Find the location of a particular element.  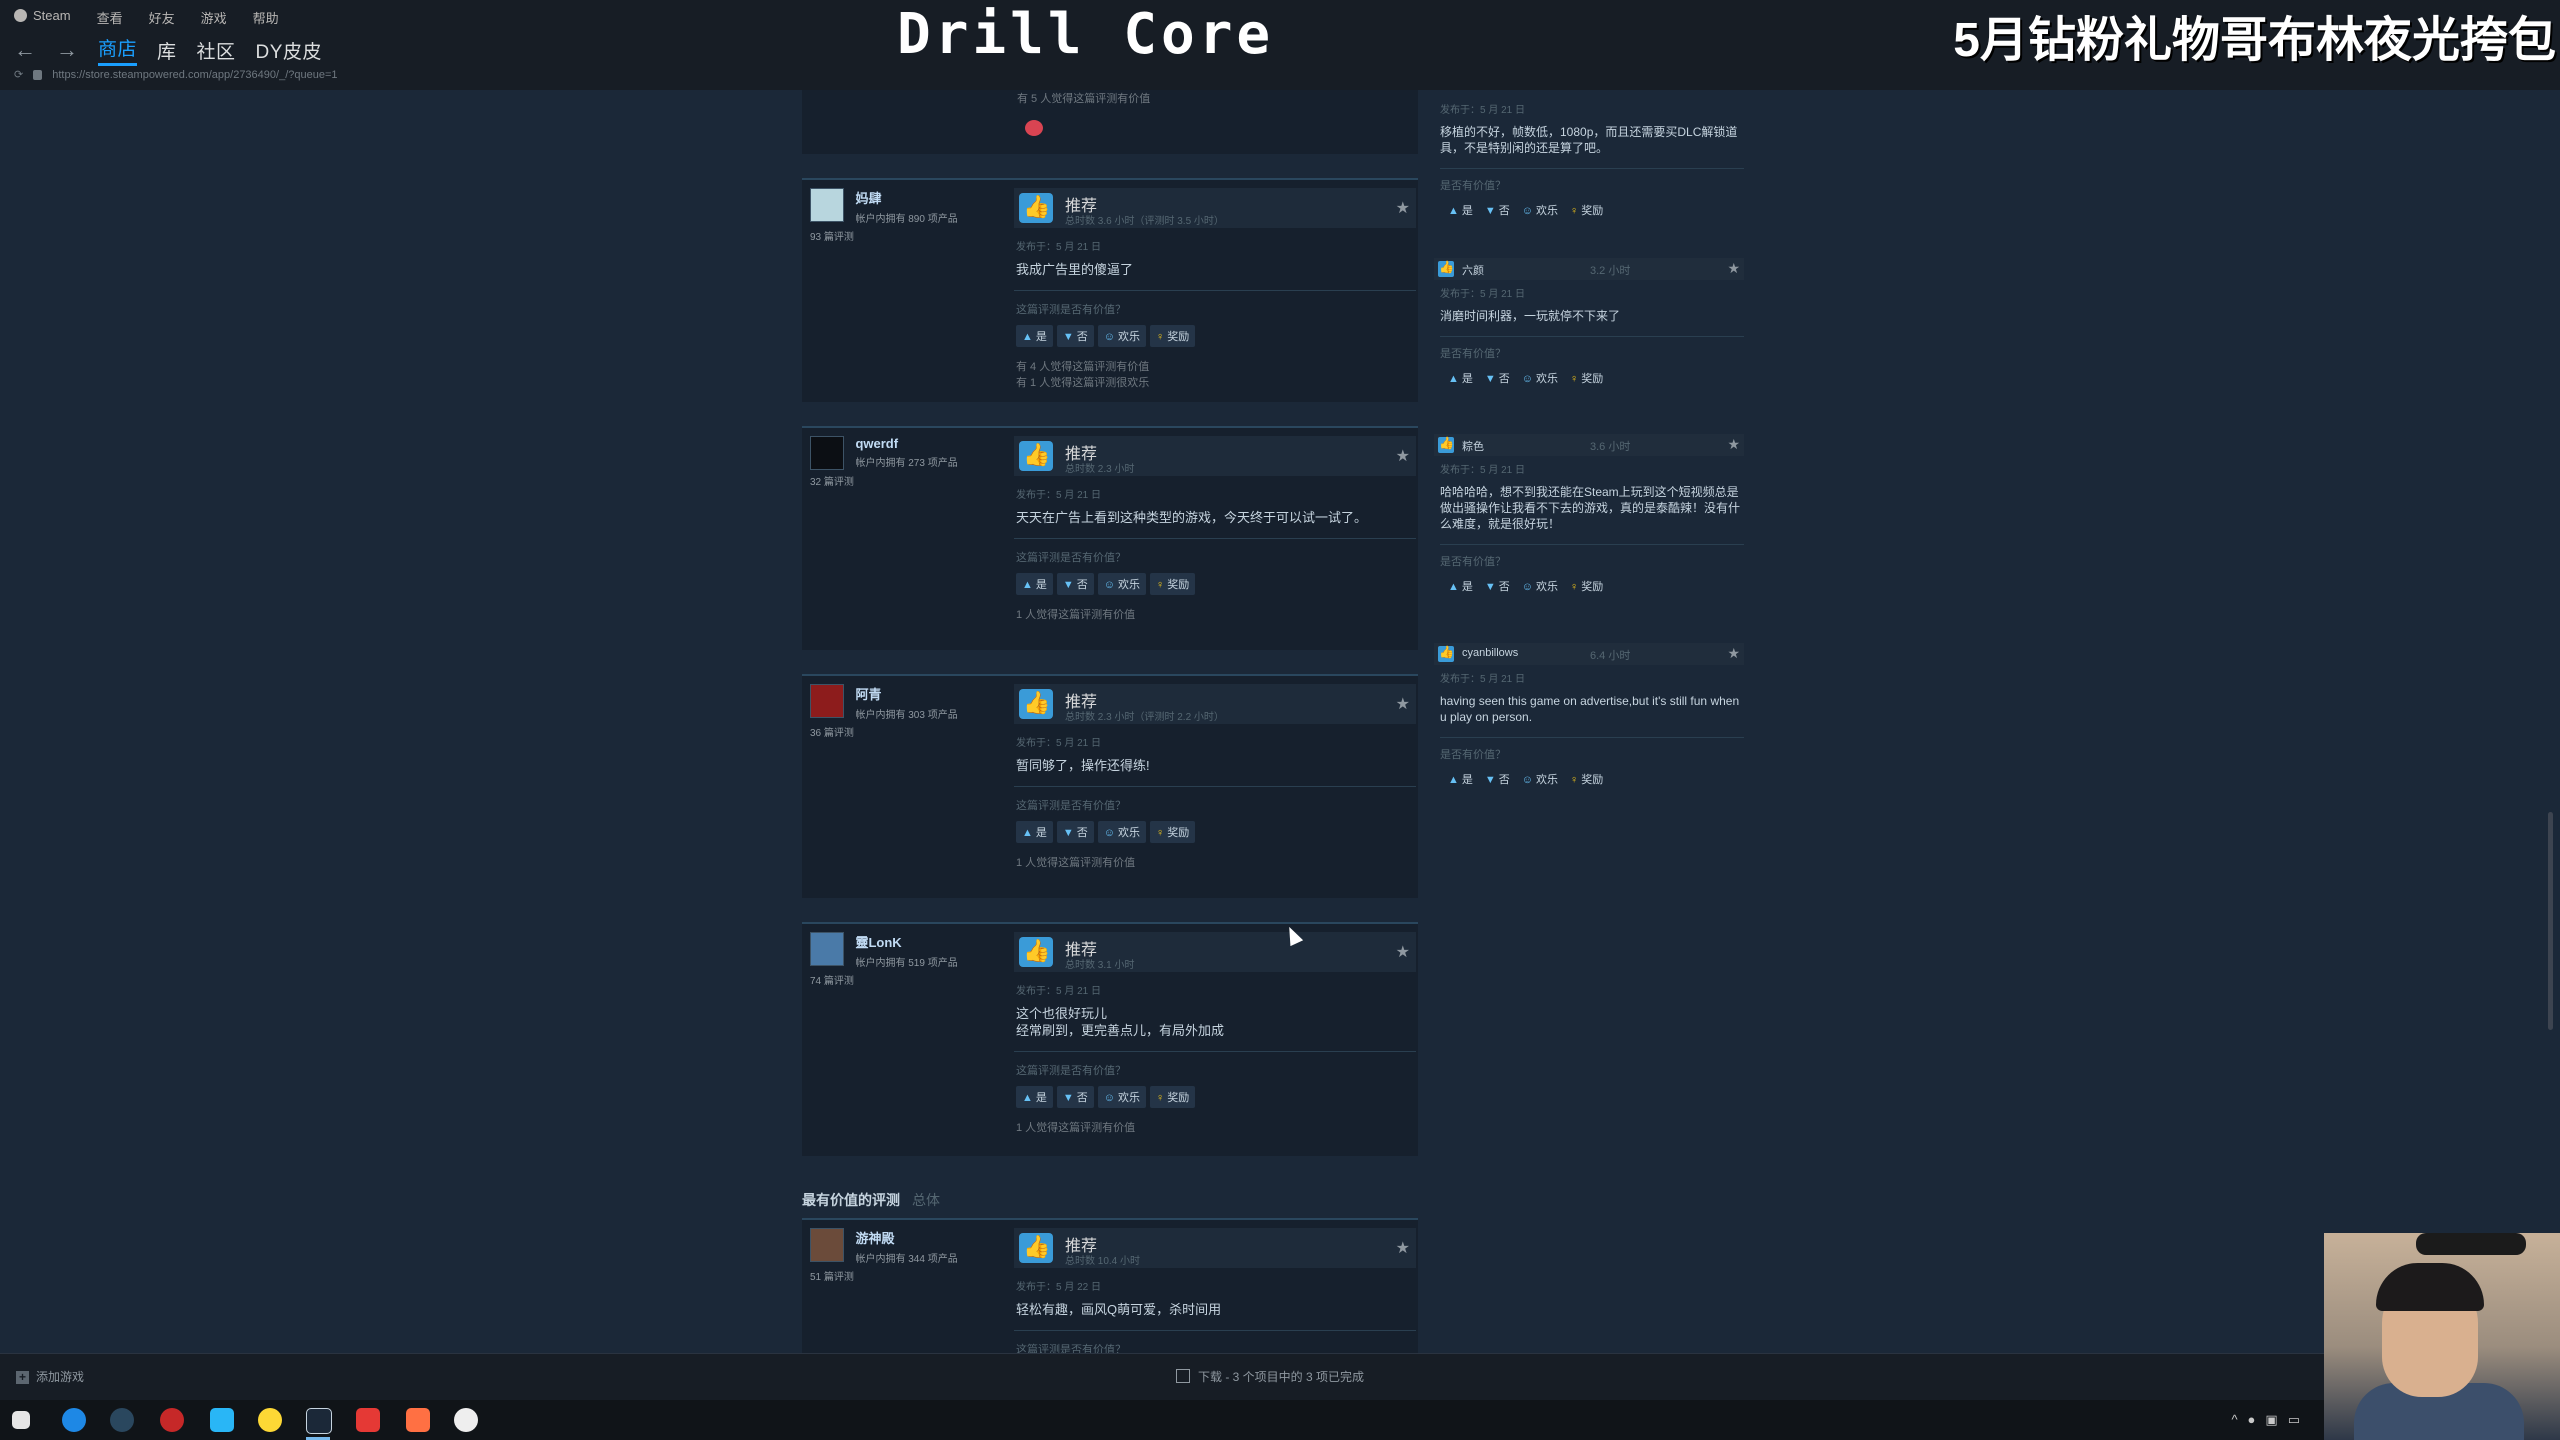

back-arrow-icon: ← is located at coordinates (25, 50).